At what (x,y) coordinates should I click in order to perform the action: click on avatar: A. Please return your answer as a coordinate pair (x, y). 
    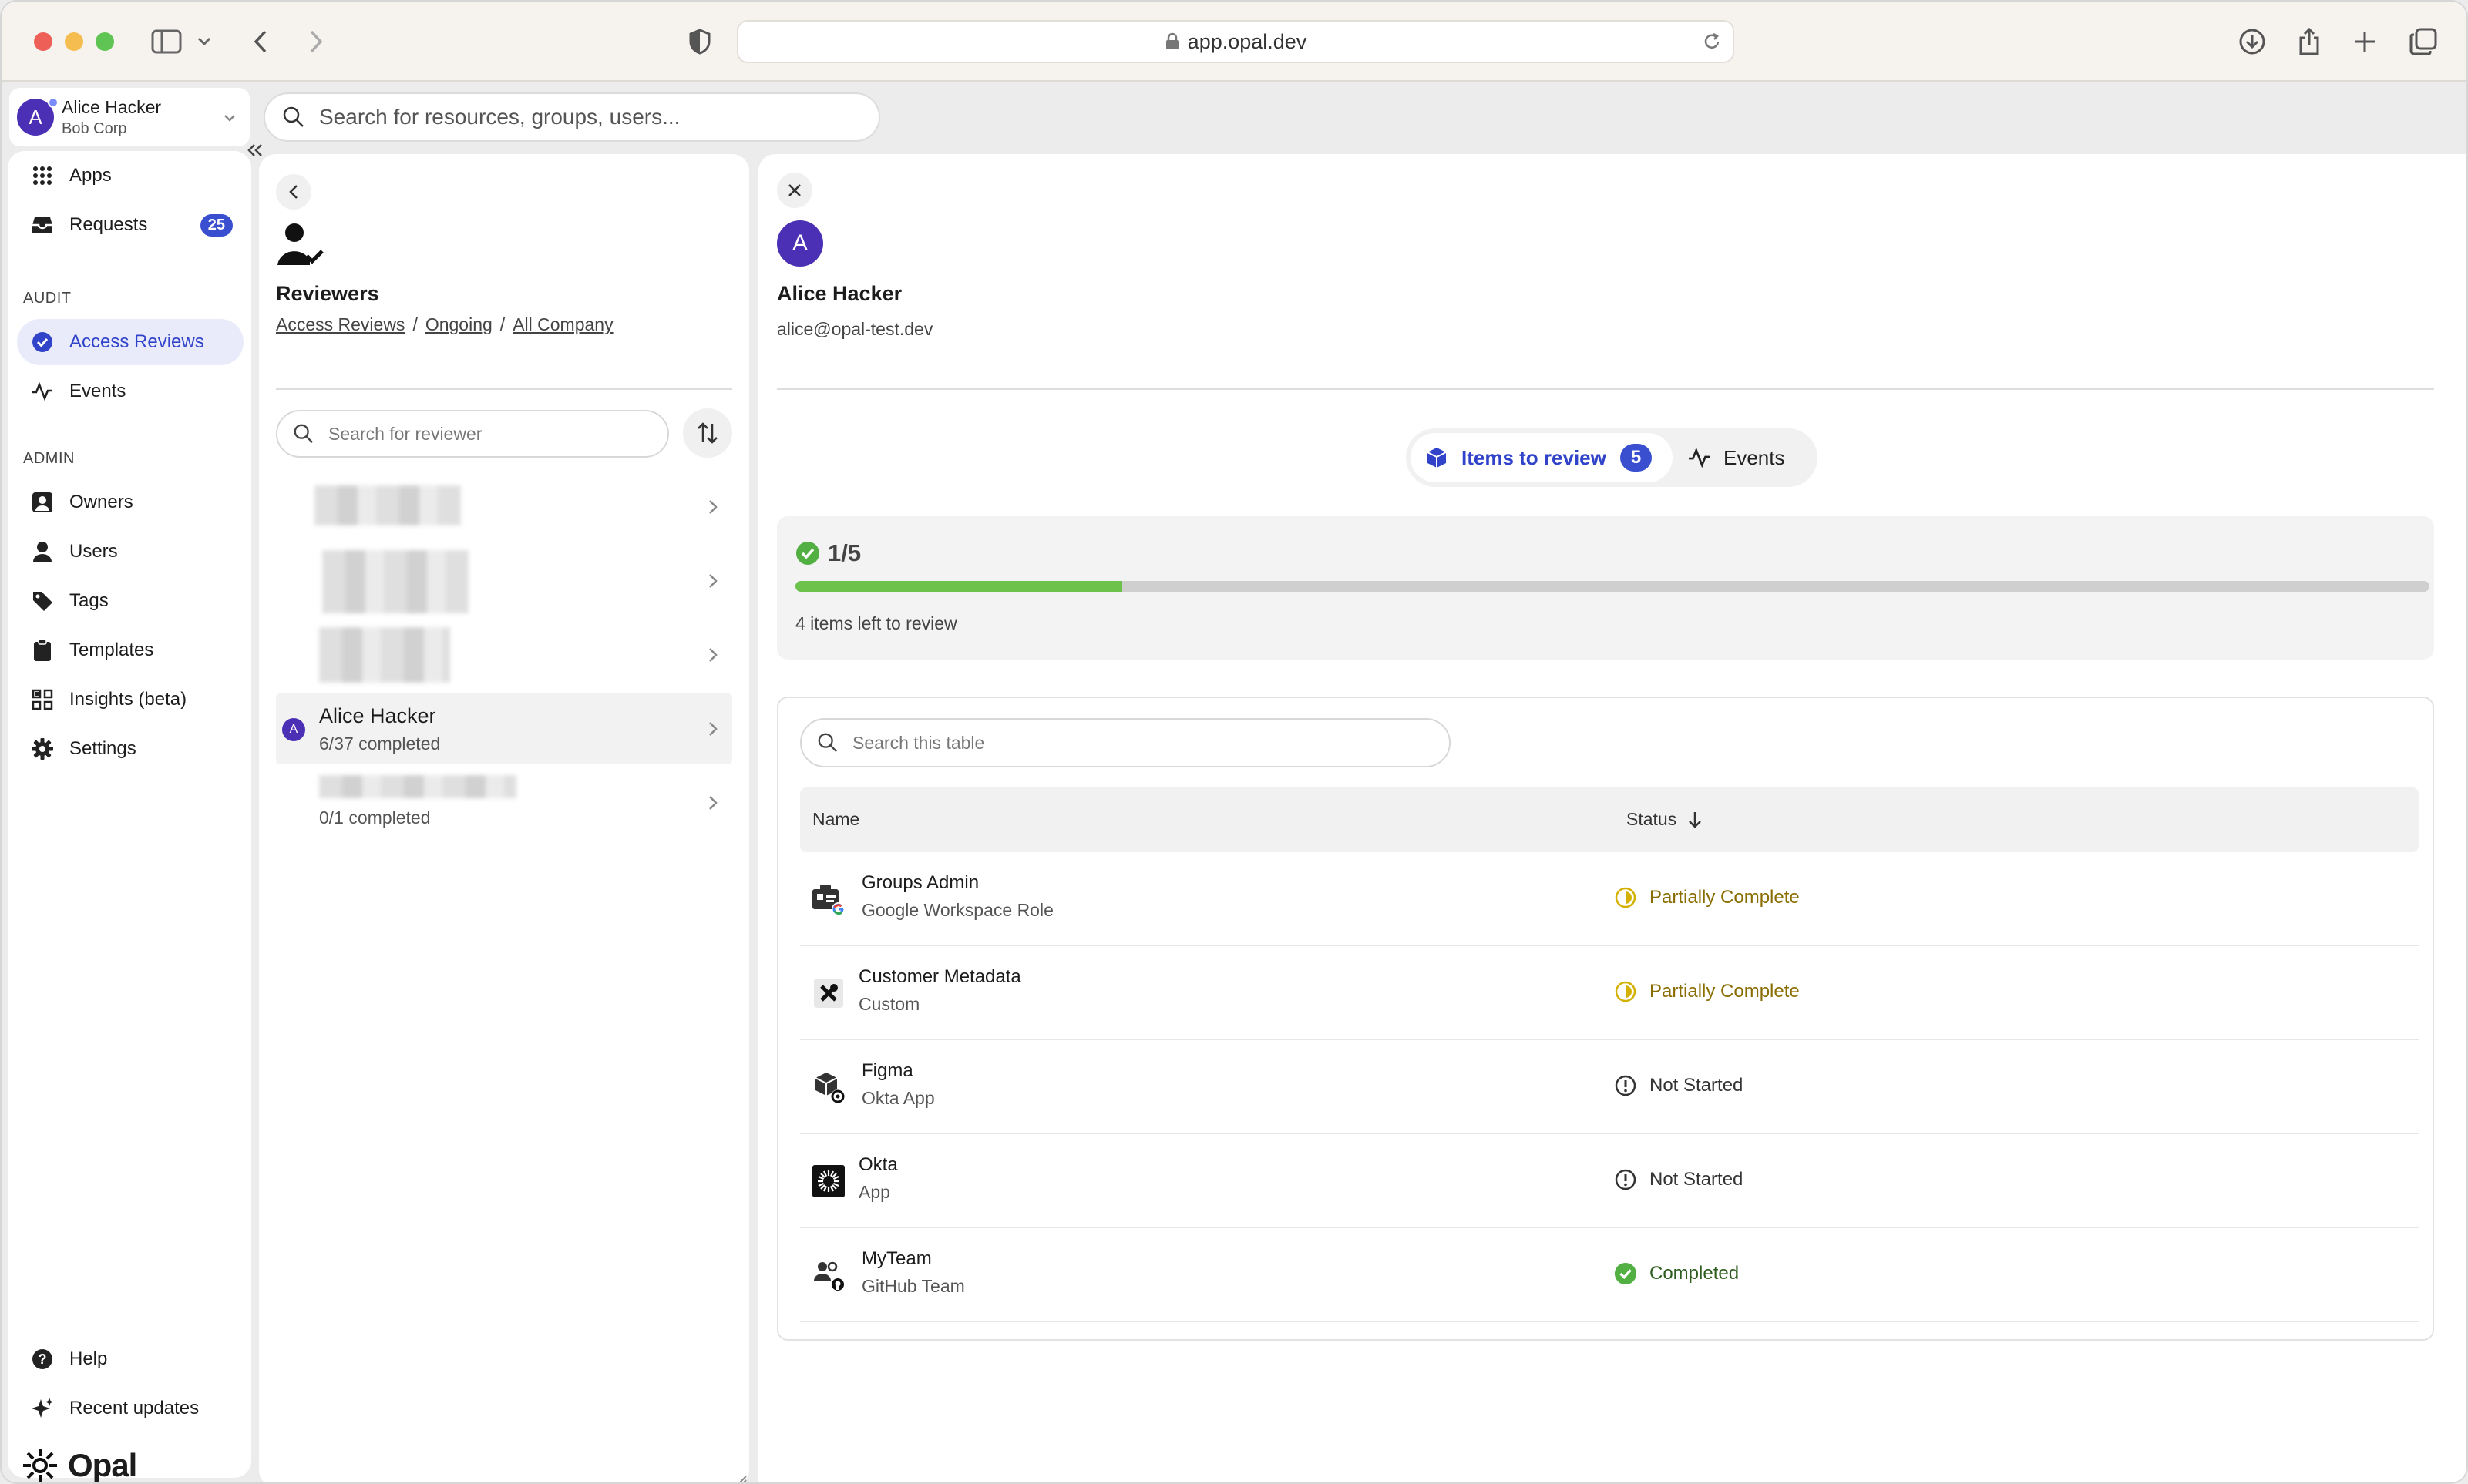
    Looking at the image, I should click on (800, 243).